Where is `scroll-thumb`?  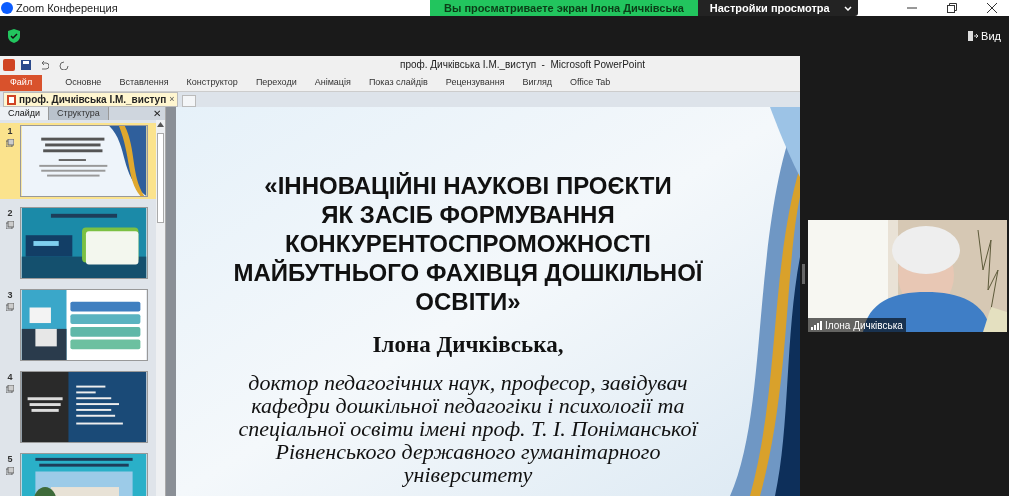
scroll-thumb is located at coordinates (160, 178).